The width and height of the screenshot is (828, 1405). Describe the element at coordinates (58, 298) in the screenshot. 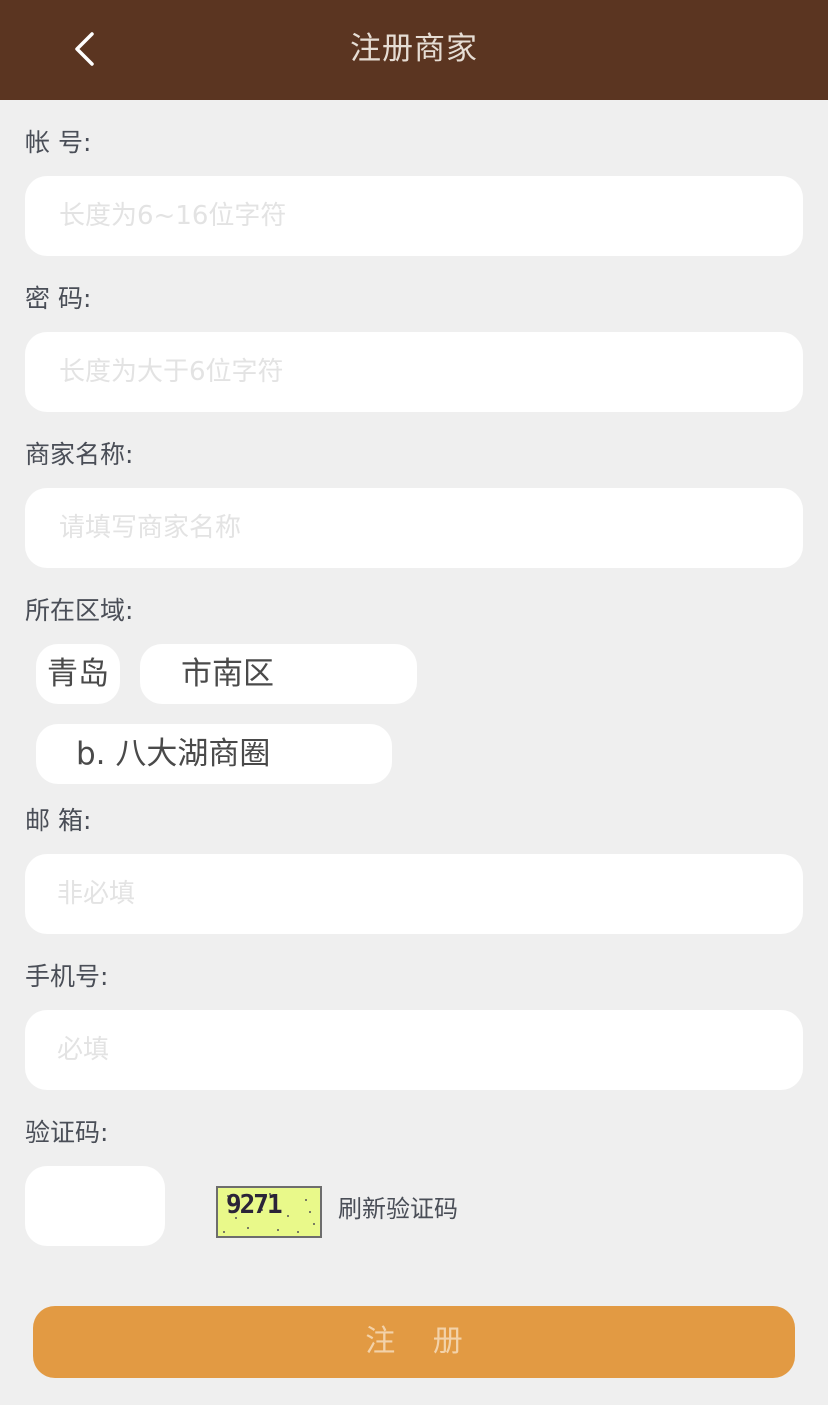

I see `password-label: 密 码:` at that location.